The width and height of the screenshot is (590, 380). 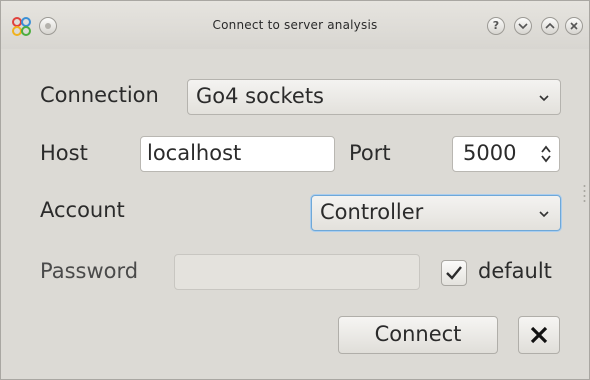 I want to click on password-input, so click(x=297, y=272).